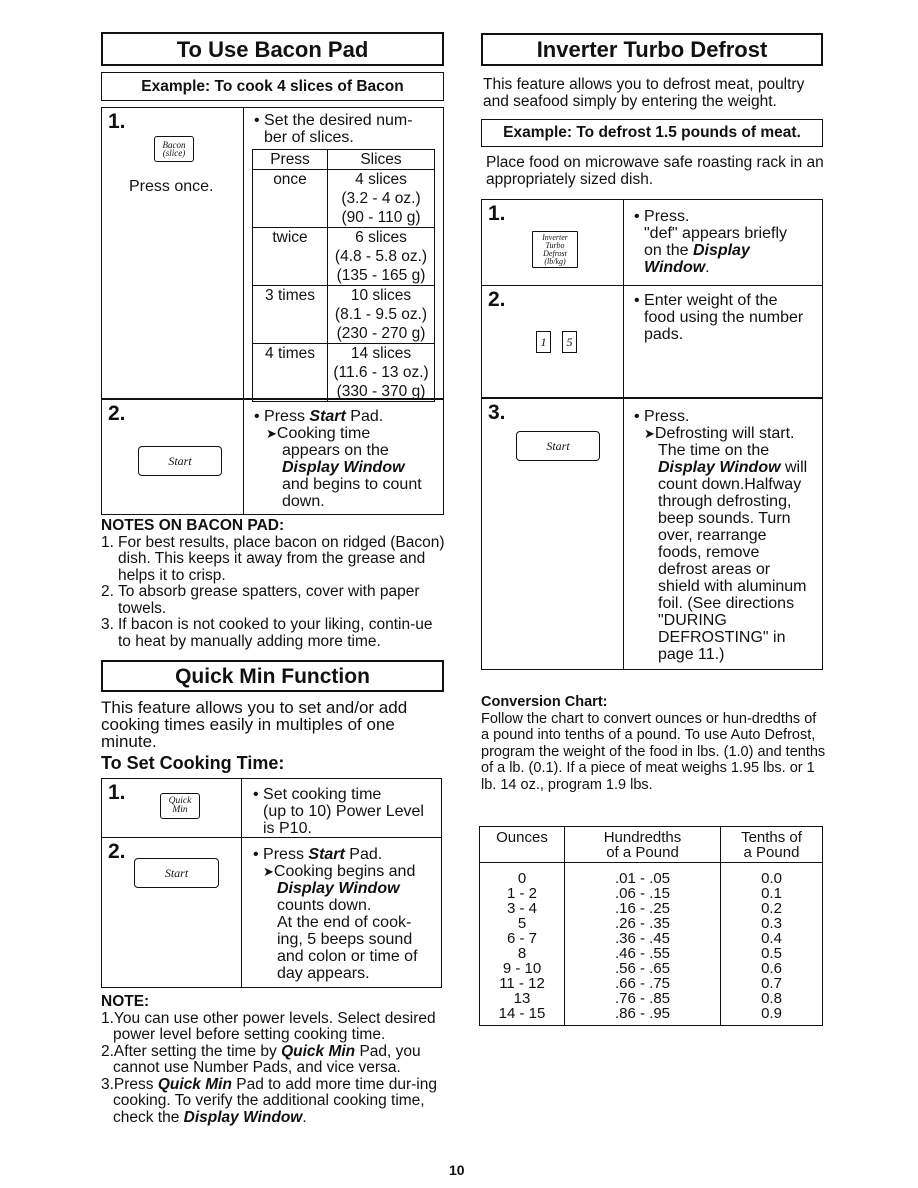 Image resolution: width=918 pixels, height=1188 pixels. What do you see at coordinates (497, 213) in the screenshot?
I see `step-number: 1.` at bounding box center [497, 213].